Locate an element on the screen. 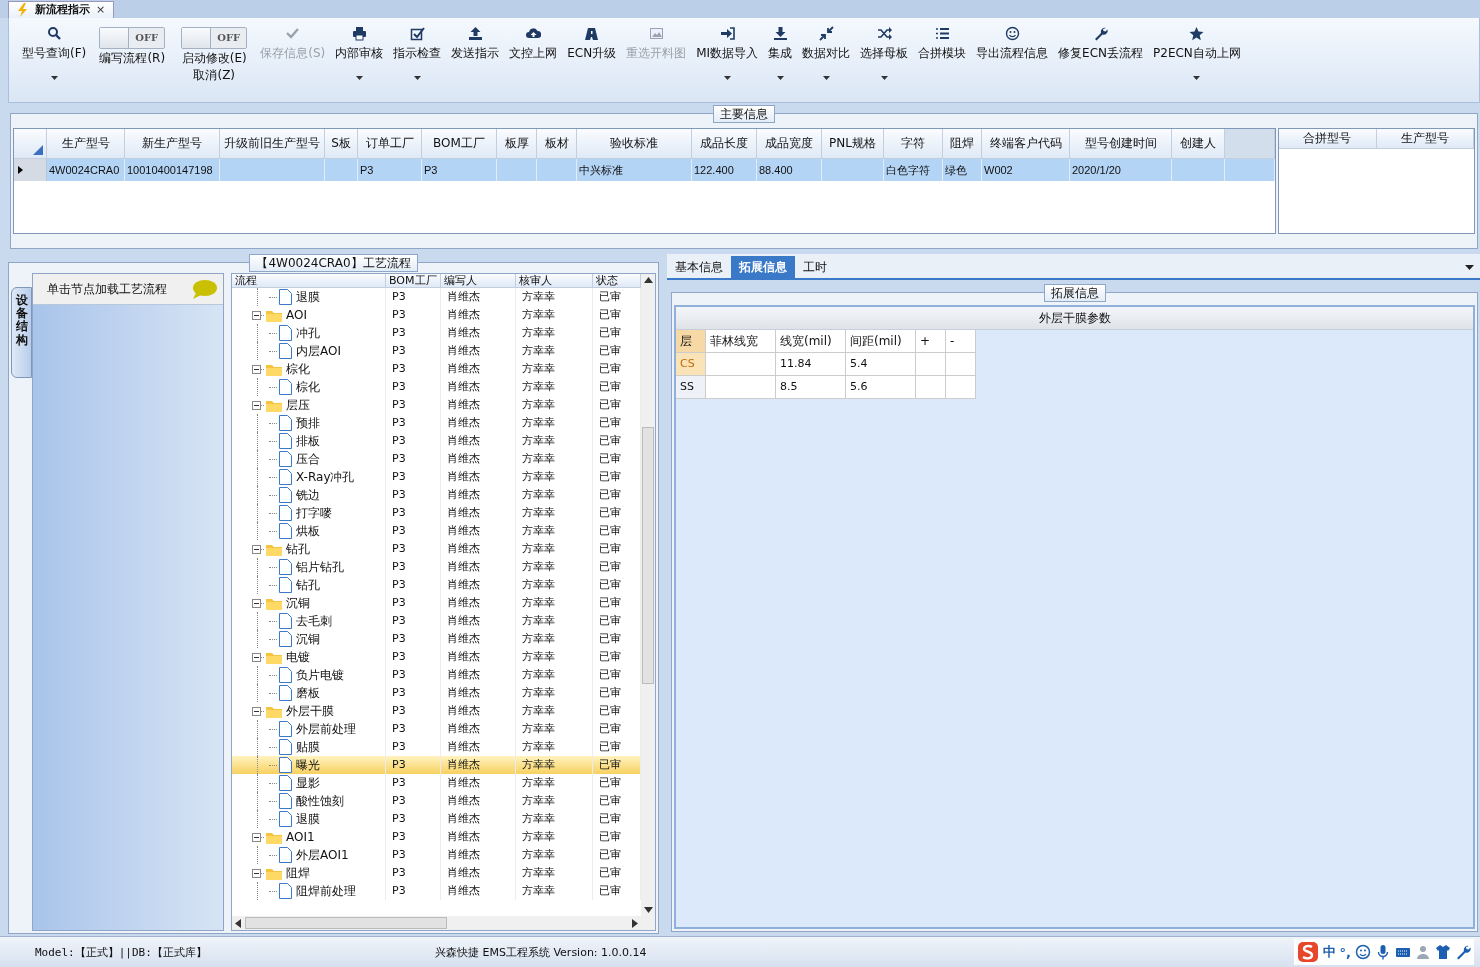  tree-row: 负片电镀 P3 肖维杰 方幸幸 已审 is located at coordinates (436, 675).